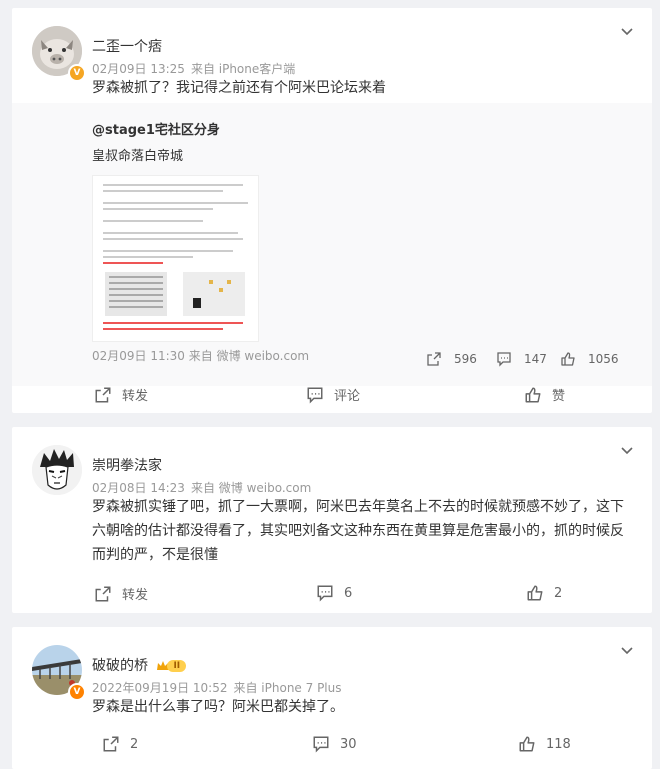 This screenshot has width=660, height=769. Describe the element at coordinates (177, 666) in the screenshot. I see `level-label: II` at that location.